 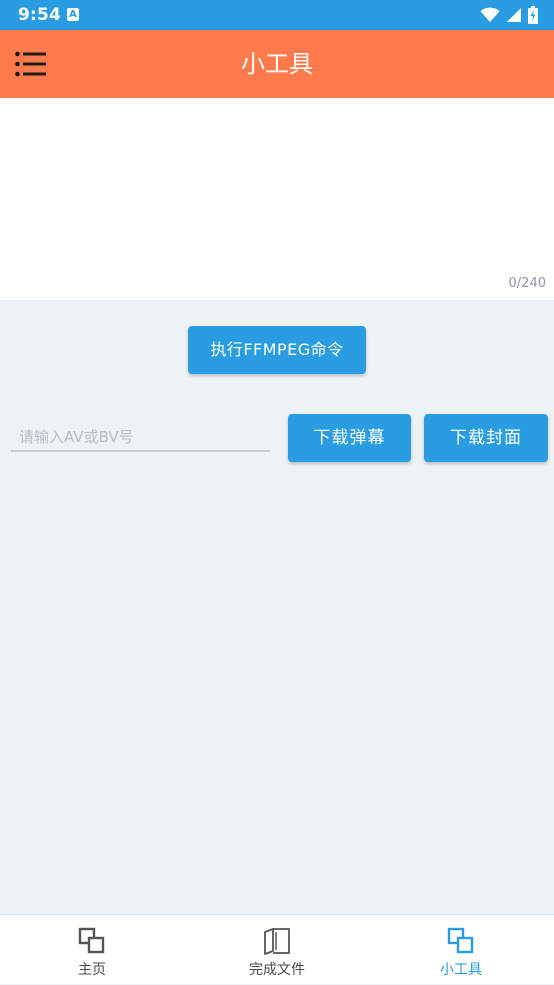 I want to click on cellular-signal-icon, so click(x=514, y=15).